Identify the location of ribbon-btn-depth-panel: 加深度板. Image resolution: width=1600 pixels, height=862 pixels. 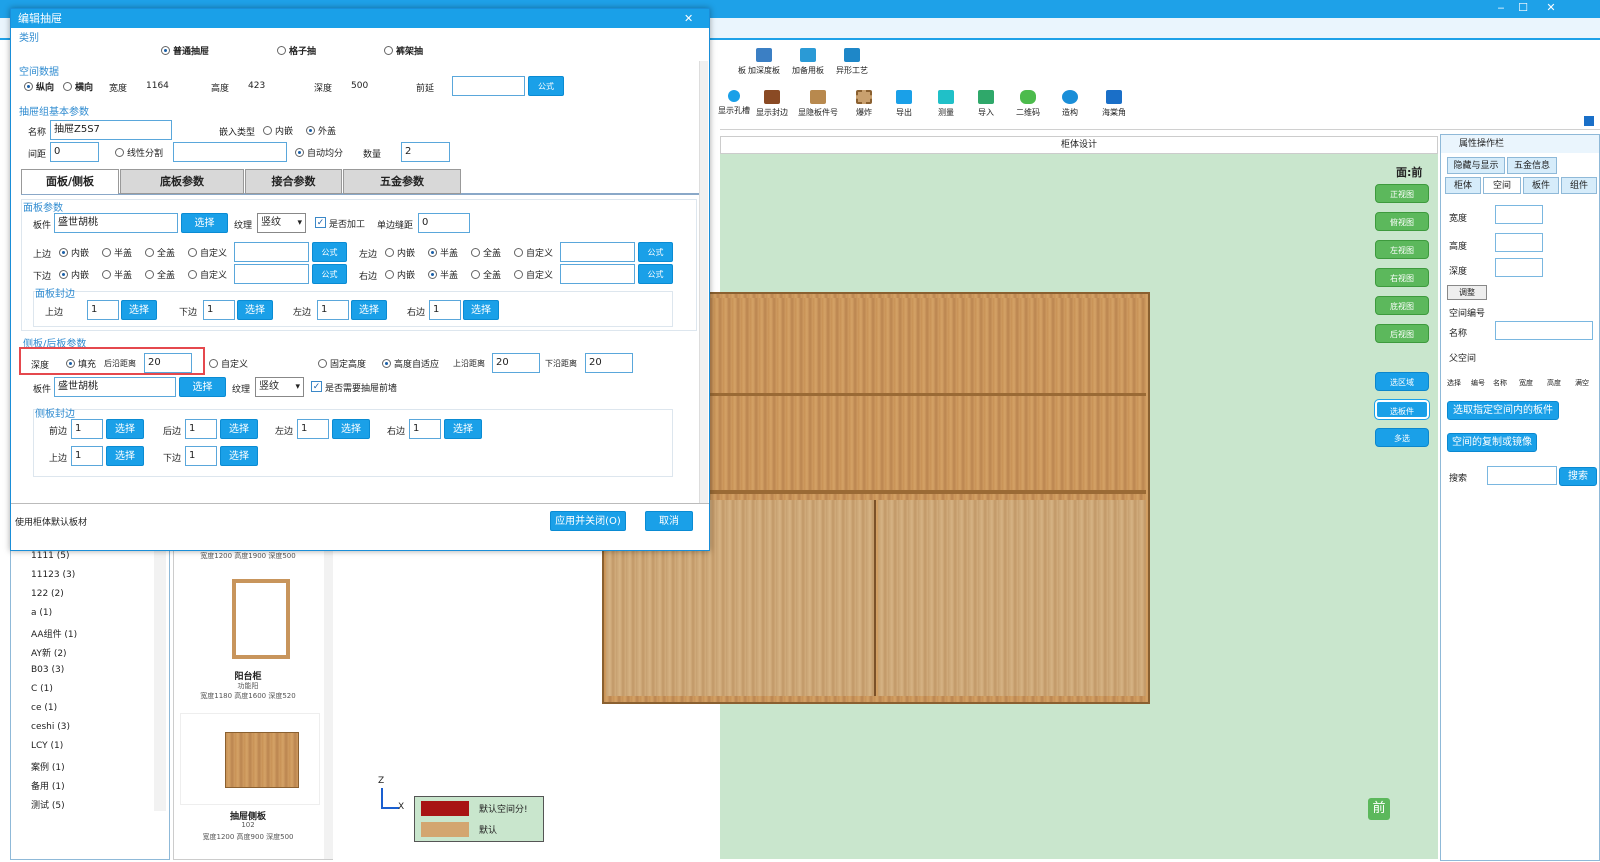
(764, 62).